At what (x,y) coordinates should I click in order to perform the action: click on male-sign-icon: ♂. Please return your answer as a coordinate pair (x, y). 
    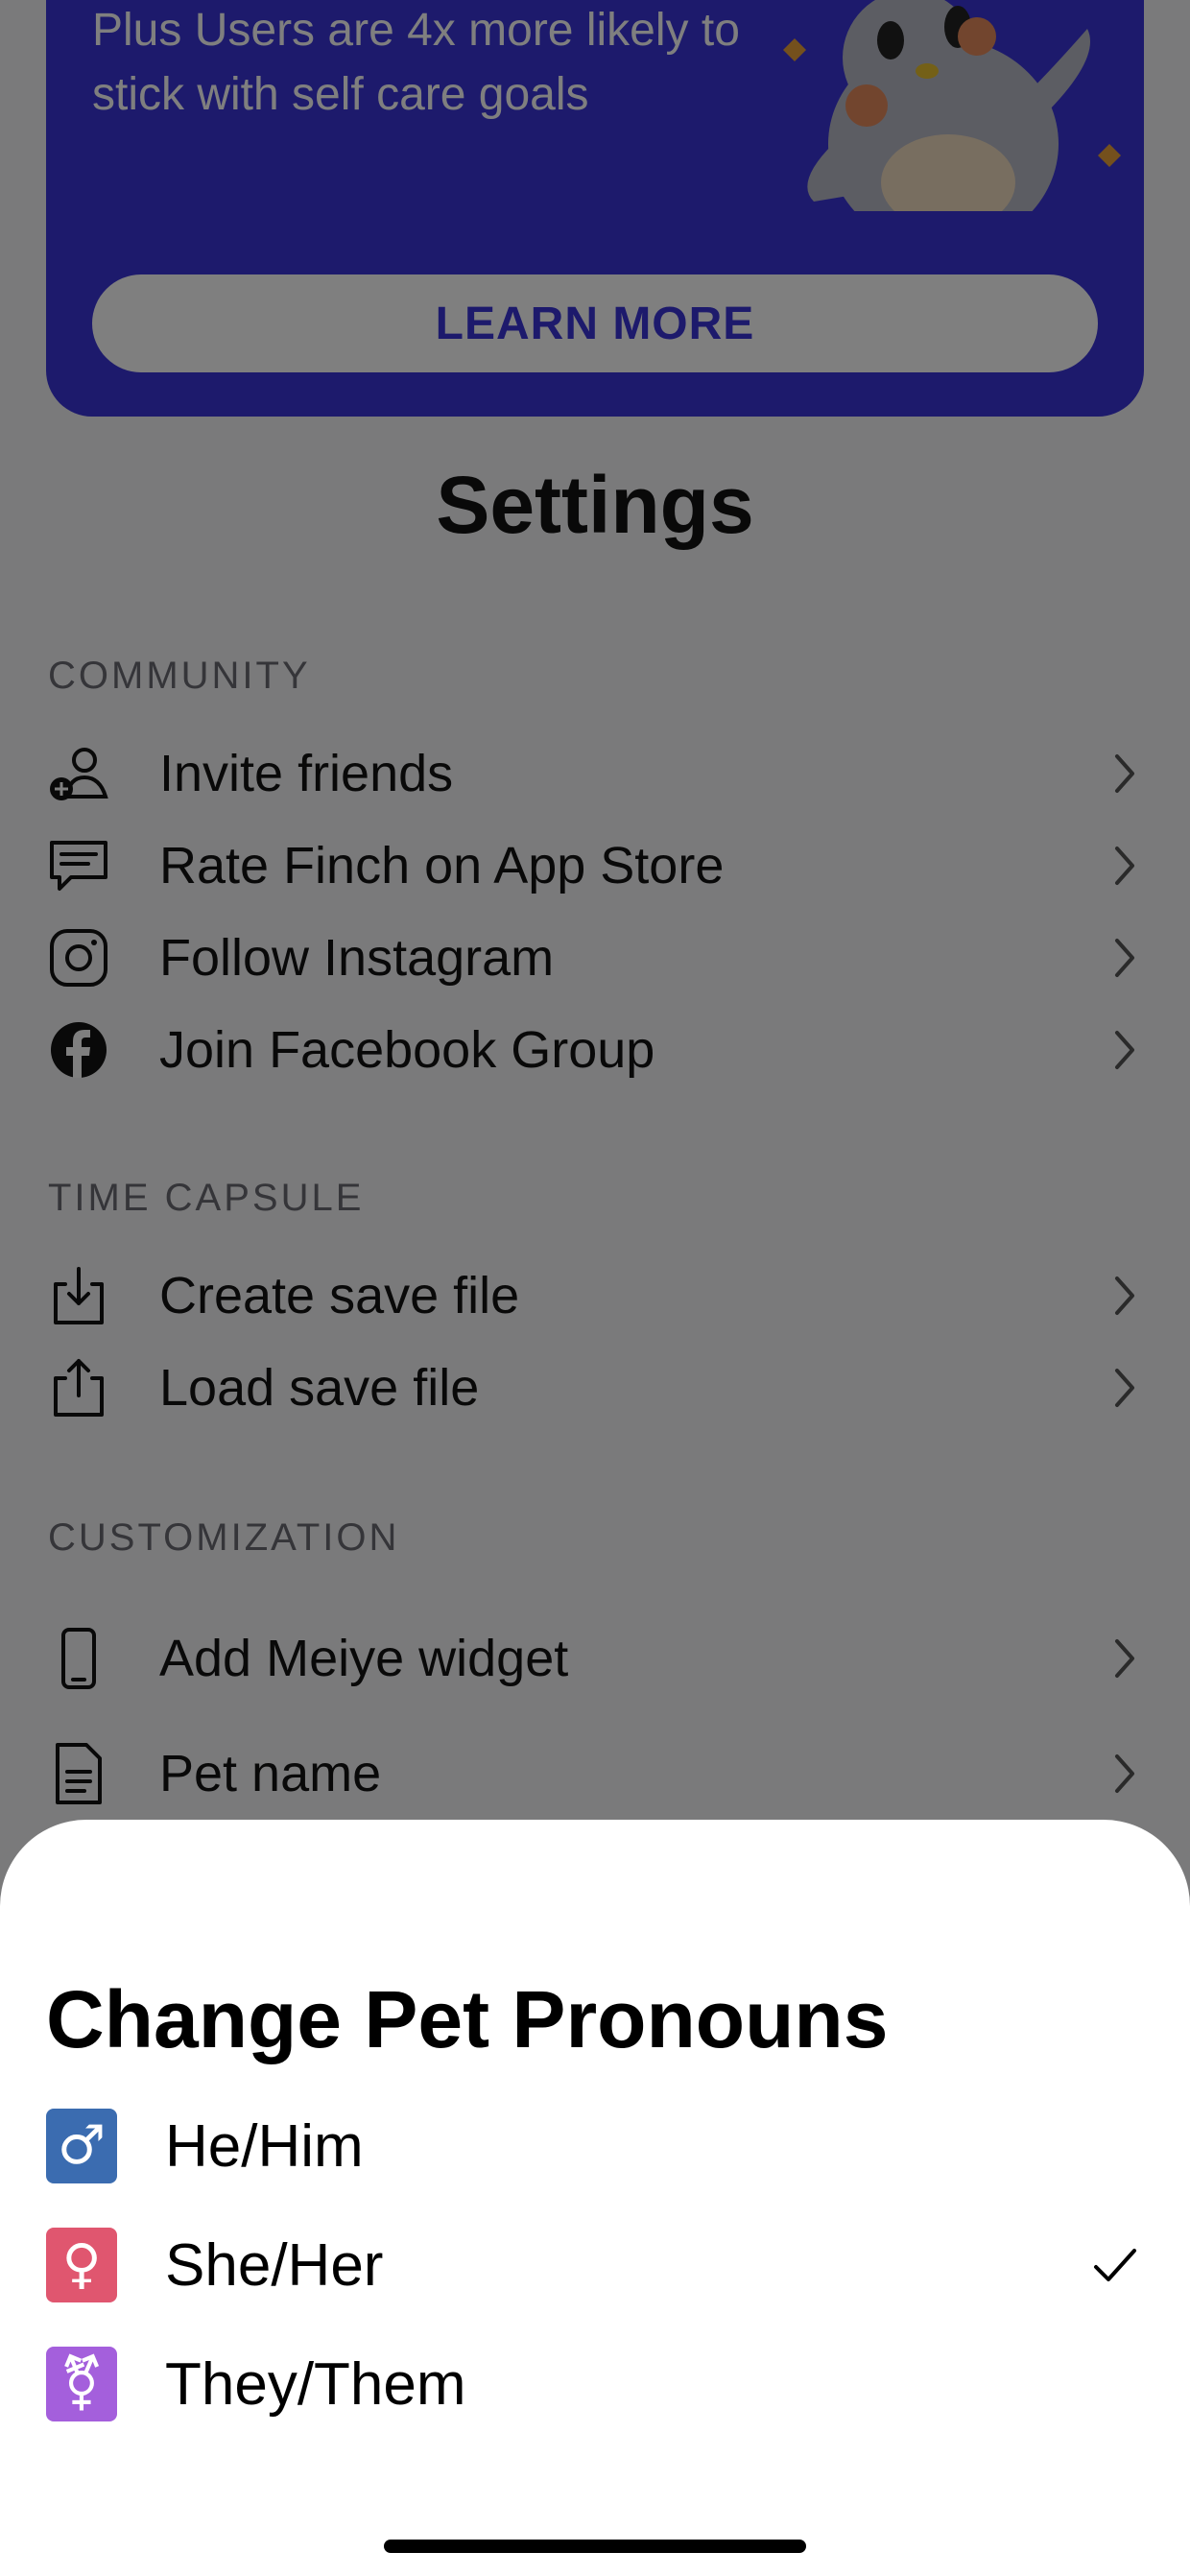
    Looking at the image, I should click on (81, 2146).